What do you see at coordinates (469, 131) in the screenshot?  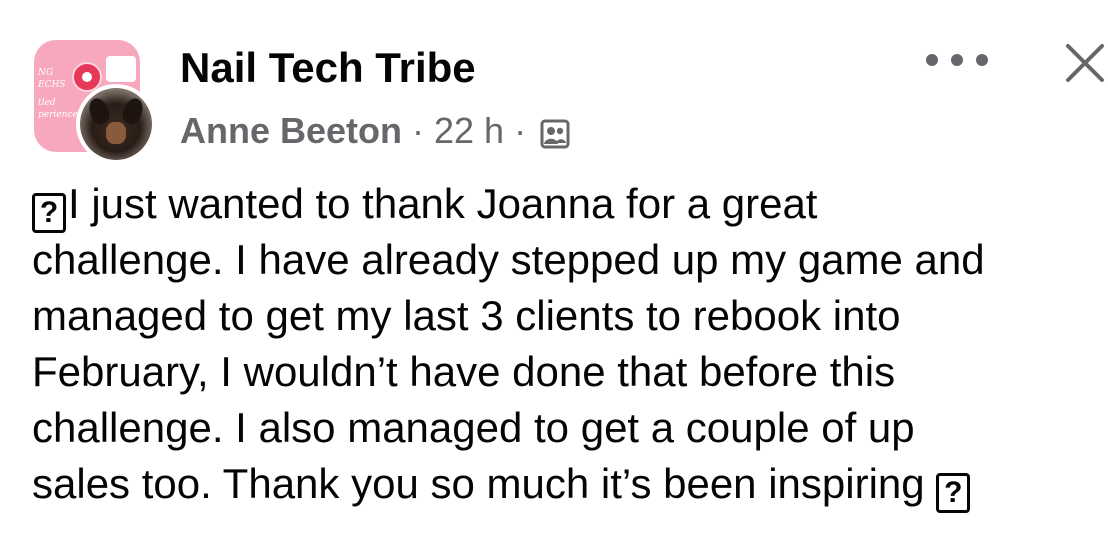 I see `post-timestamp: 22 h` at bounding box center [469, 131].